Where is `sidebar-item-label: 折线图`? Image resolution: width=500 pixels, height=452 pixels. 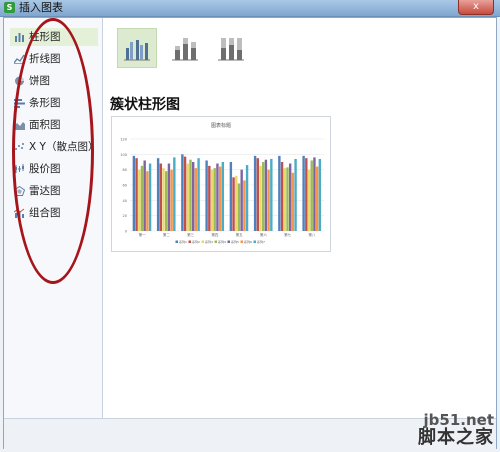
sidebar-item-label: 折线图 is located at coordinates (45, 59).